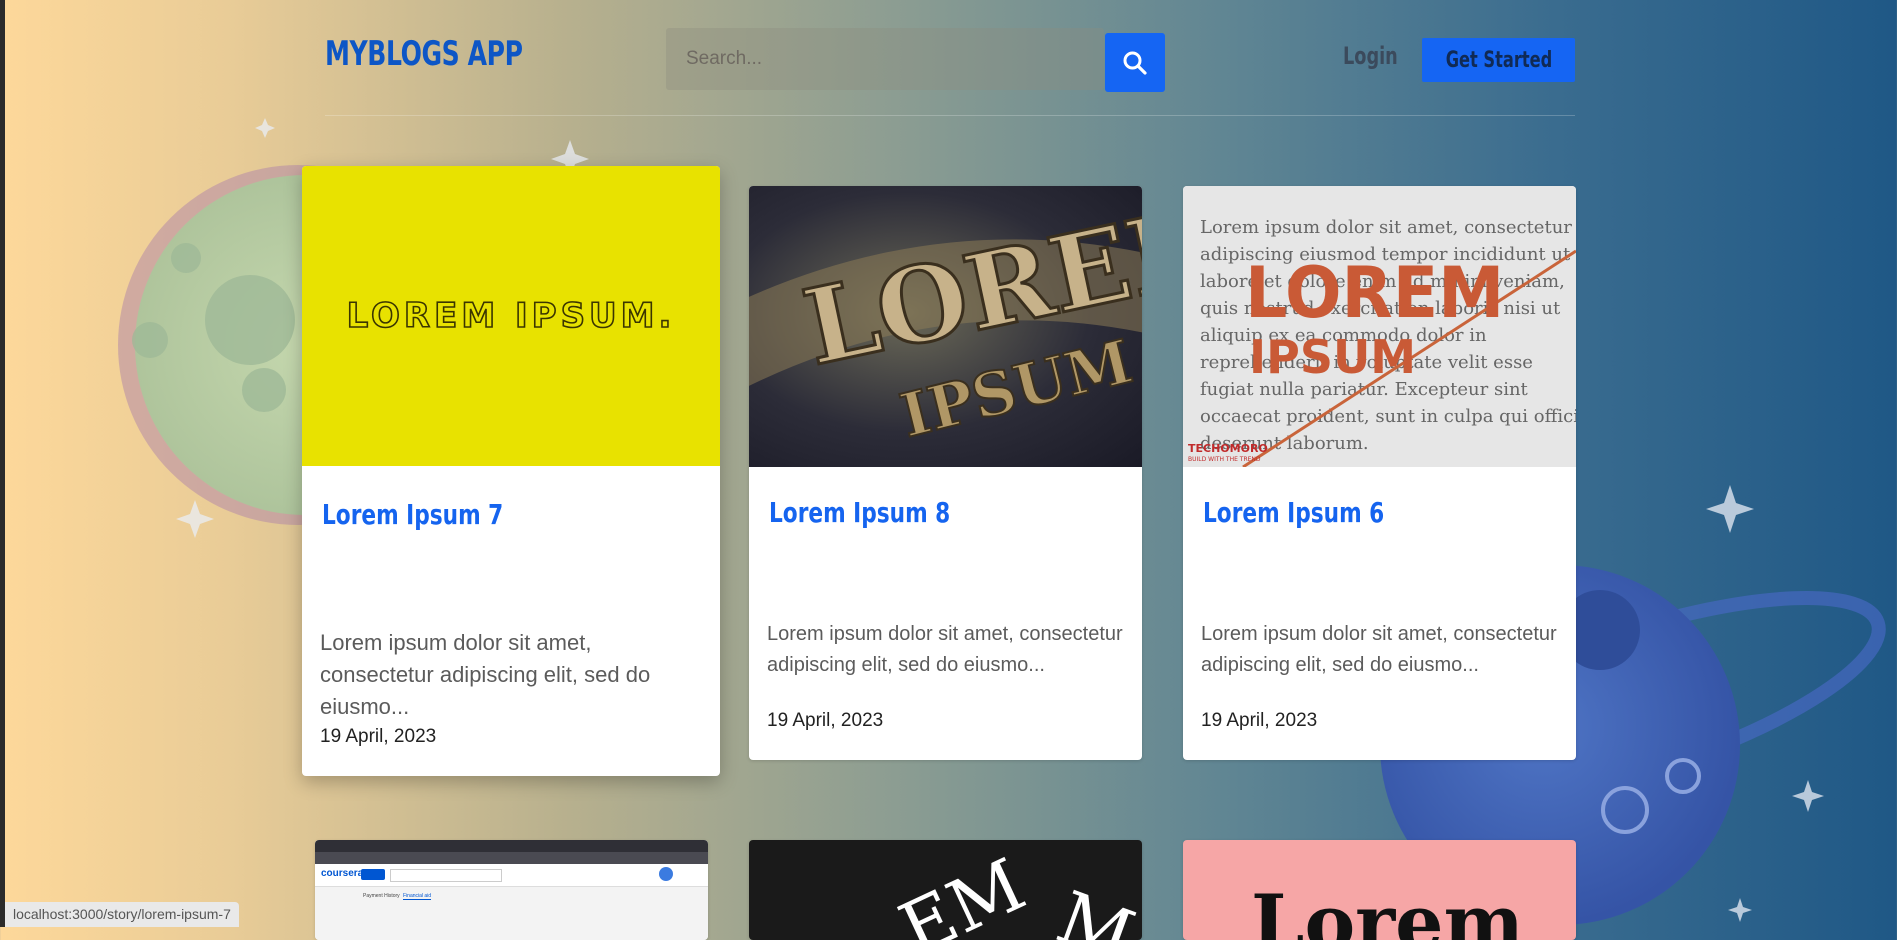  What do you see at coordinates (1370, 56) in the screenshot?
I see `login-link: Login` at bounding box center [1370, 56].